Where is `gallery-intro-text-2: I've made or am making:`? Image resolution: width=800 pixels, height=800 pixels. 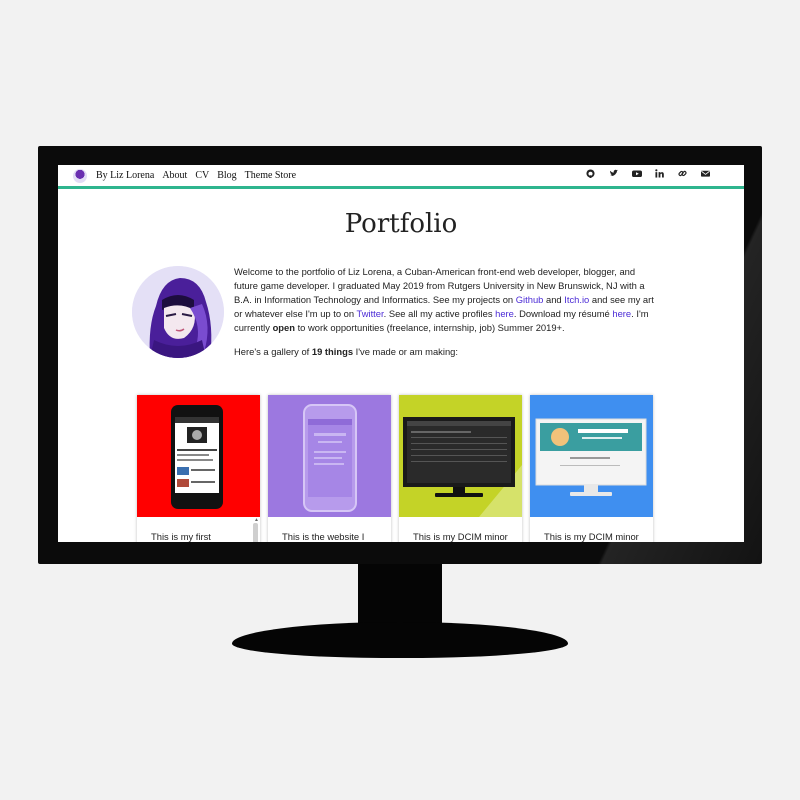 gallery-intro-text-2: I've made or am making: is located at coordinates (405, 351).